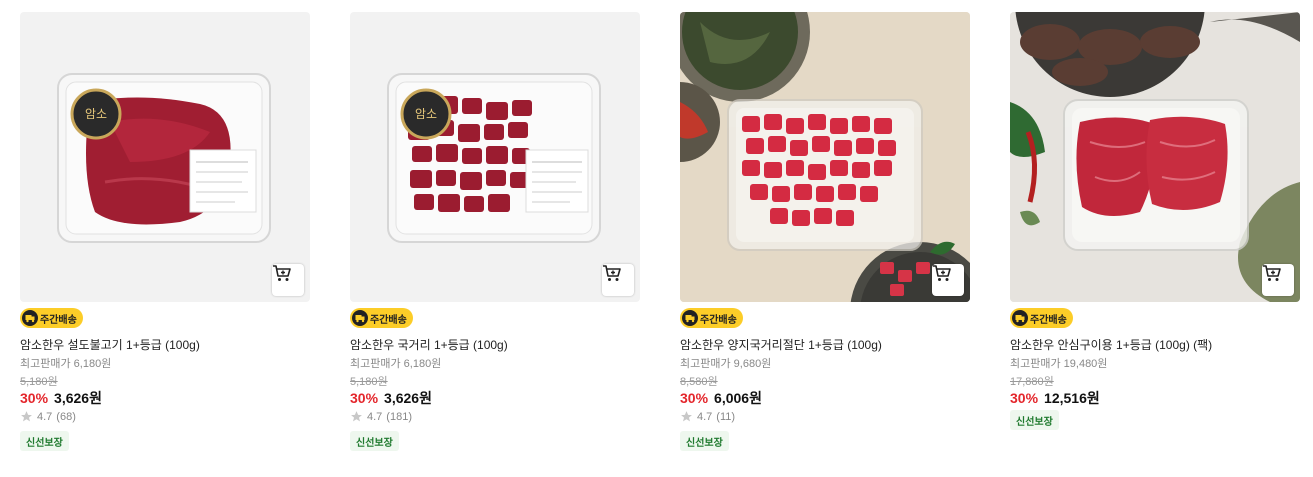 The width and height of the screenshot is (1313, 477). What do you see at coordinates (699, 382) in the screenshot?
I see `original-price: 8,580원` at bounding box center [699, 382].